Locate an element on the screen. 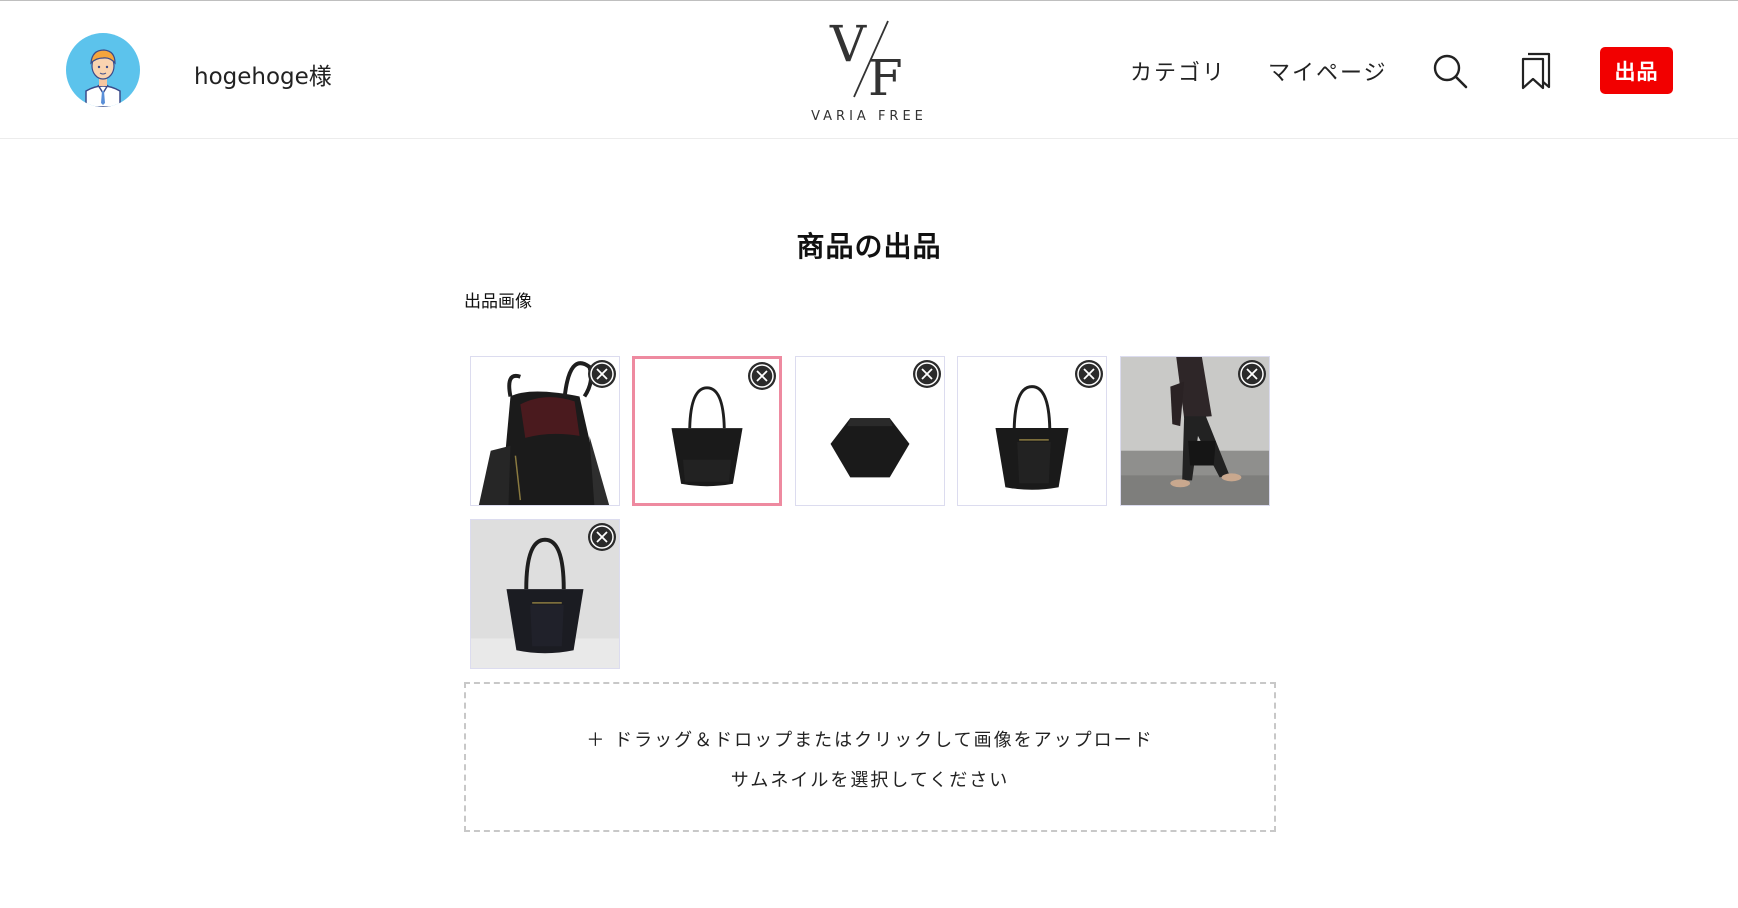  dropzone-thumbnail-hint: サムネイルを選択してください is located at coordinates (870, 780).